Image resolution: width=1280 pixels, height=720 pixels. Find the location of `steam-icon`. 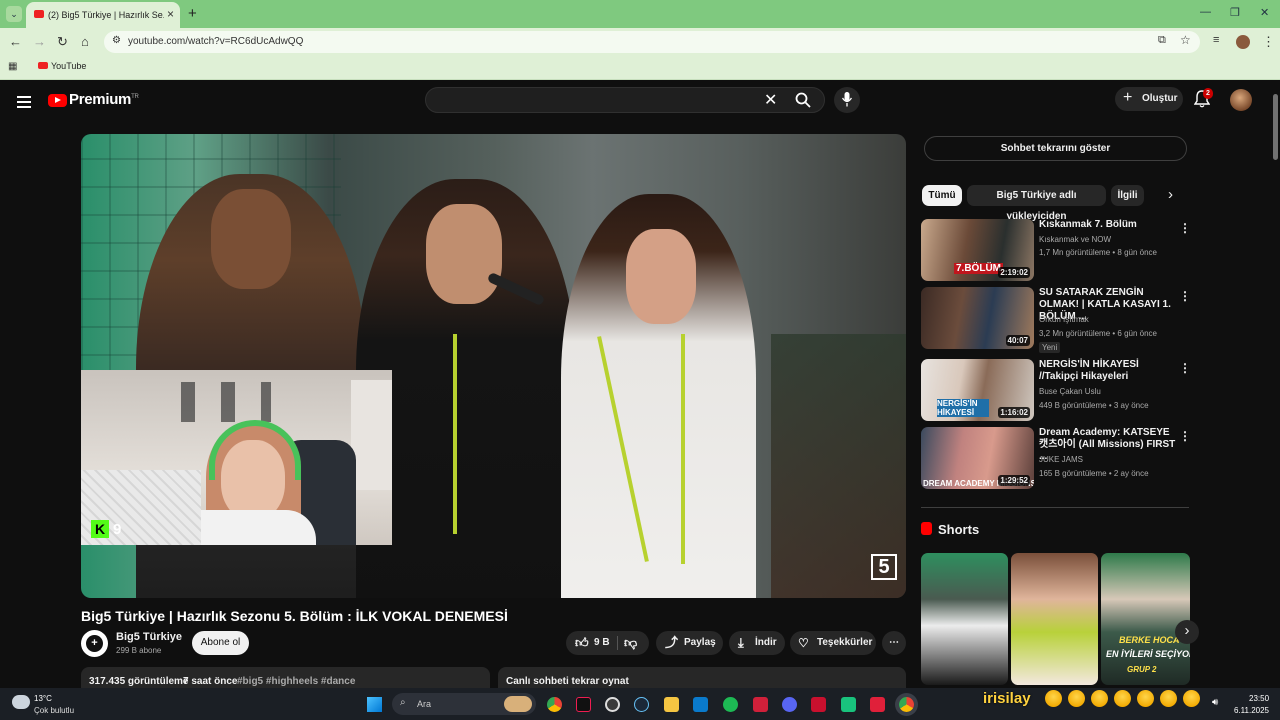

steam-icon is located at coordinates (641, 704).